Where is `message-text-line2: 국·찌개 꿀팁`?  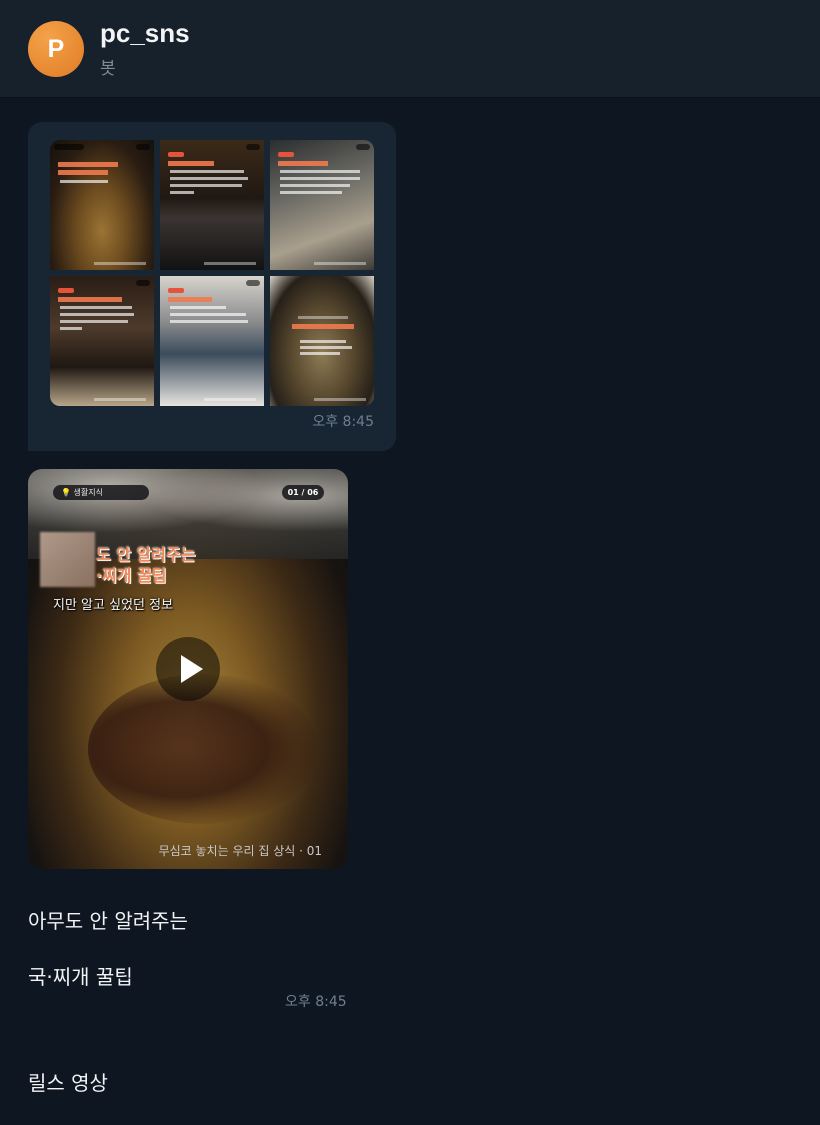
message-text-line2: 국·찌개 꿀팁 is located at coordinates (80, 977).